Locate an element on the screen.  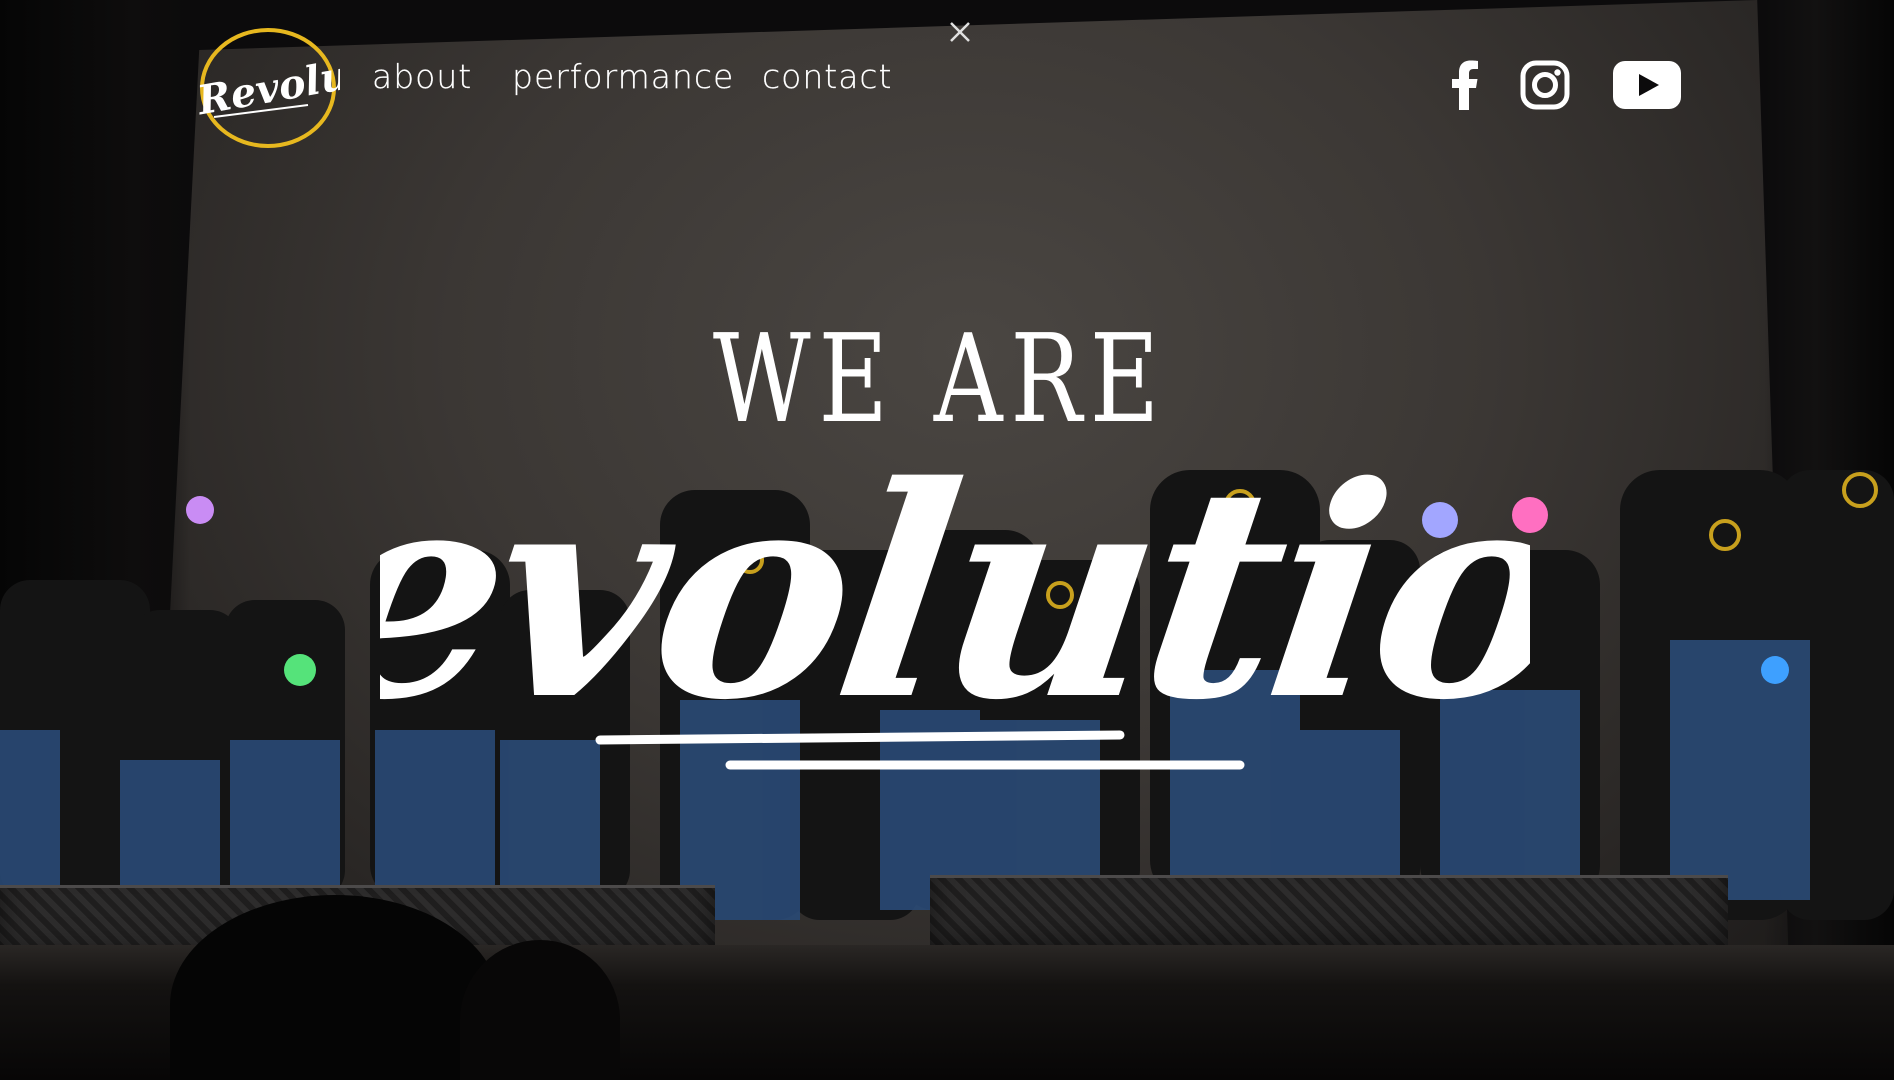
nav-performance-link: performance is located at coordinates (623, 76).